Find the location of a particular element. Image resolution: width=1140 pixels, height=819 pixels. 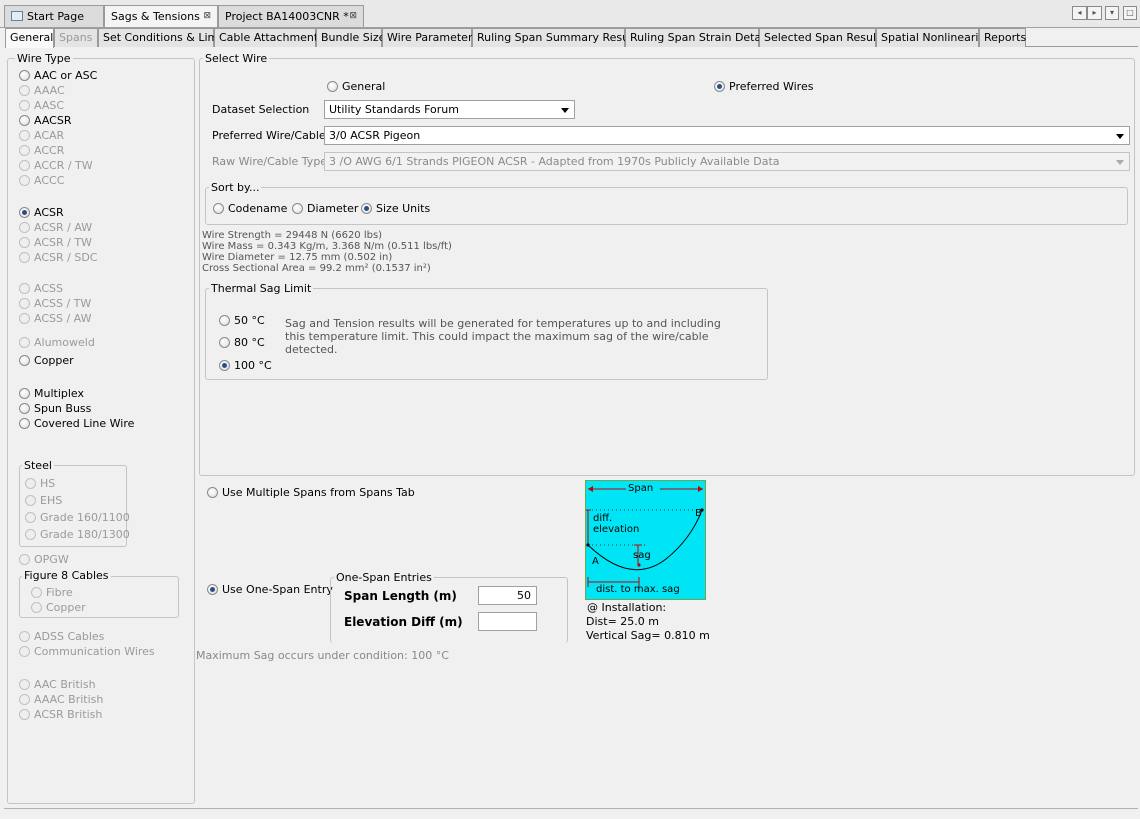

tab-wire-parameters: Wire Parameters is located at coordinates (430, 37).